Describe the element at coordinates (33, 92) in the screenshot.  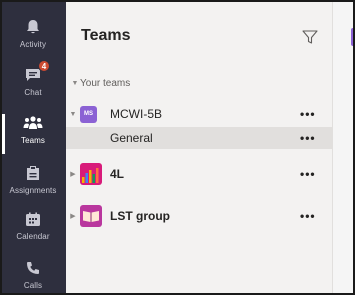
I see `rail-label-chat: Chat` at that location.